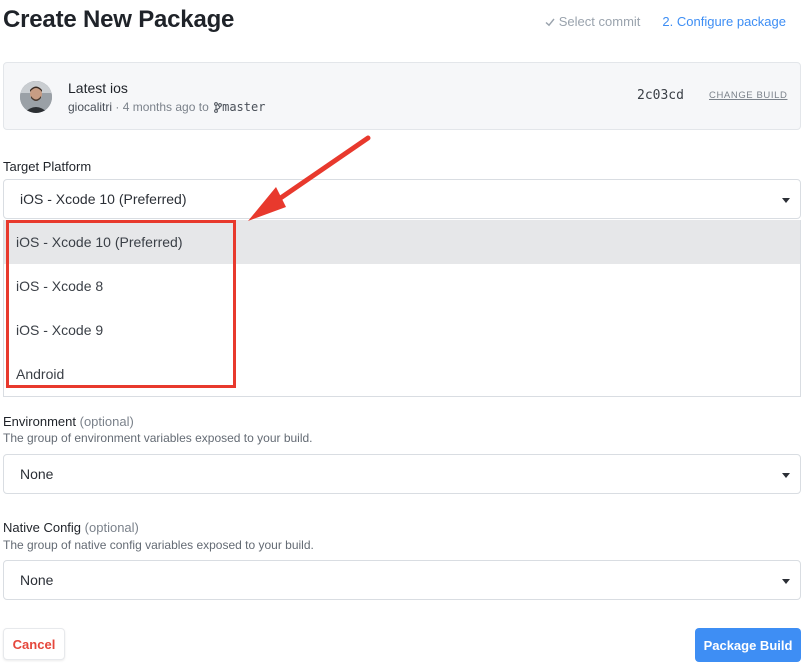  Describe the element at coordinates (37, 580) in the screenshot. I see `native-config-value: None` at that location.